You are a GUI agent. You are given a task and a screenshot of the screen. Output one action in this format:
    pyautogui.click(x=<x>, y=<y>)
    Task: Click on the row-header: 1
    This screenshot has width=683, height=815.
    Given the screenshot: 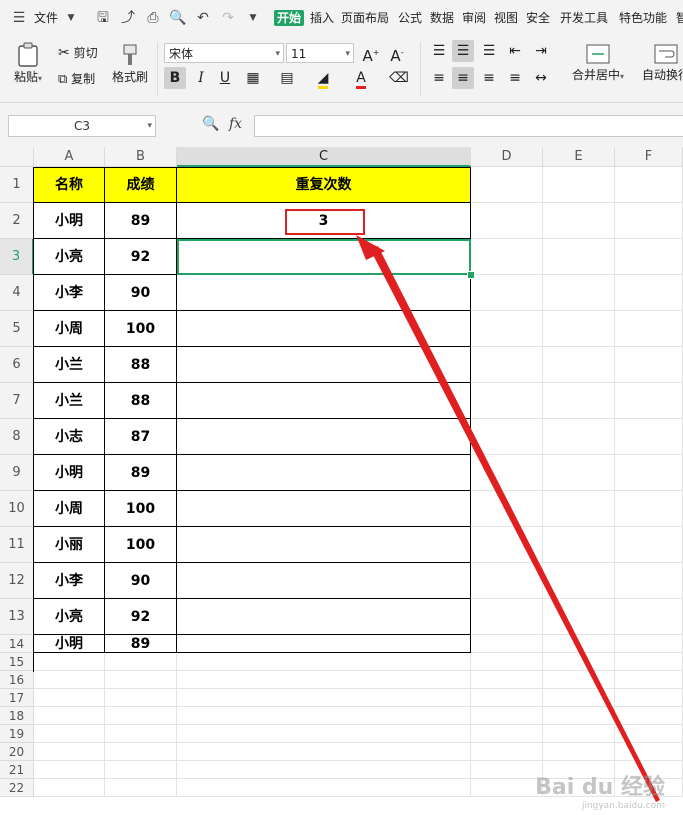 What is the action you would take?
    pyautogui.click(x=17, y=185)
    